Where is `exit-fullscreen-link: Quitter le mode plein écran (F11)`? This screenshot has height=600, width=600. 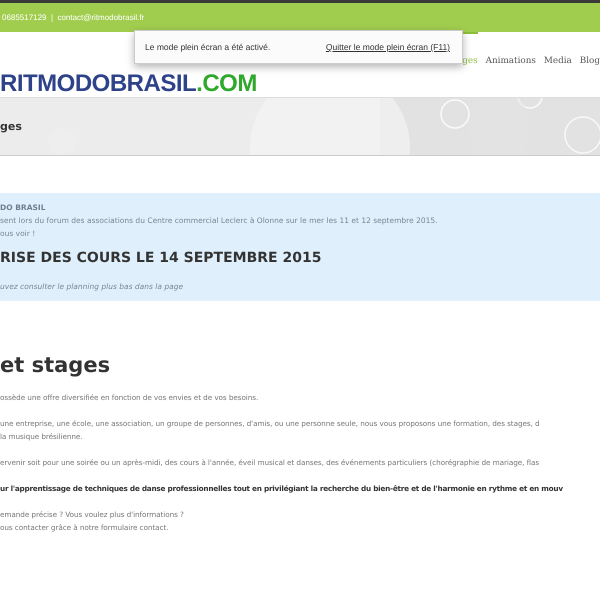 exit-fullscreen-link: Quitter le mode plein écran (F11) is located at coordinates (388, 47).